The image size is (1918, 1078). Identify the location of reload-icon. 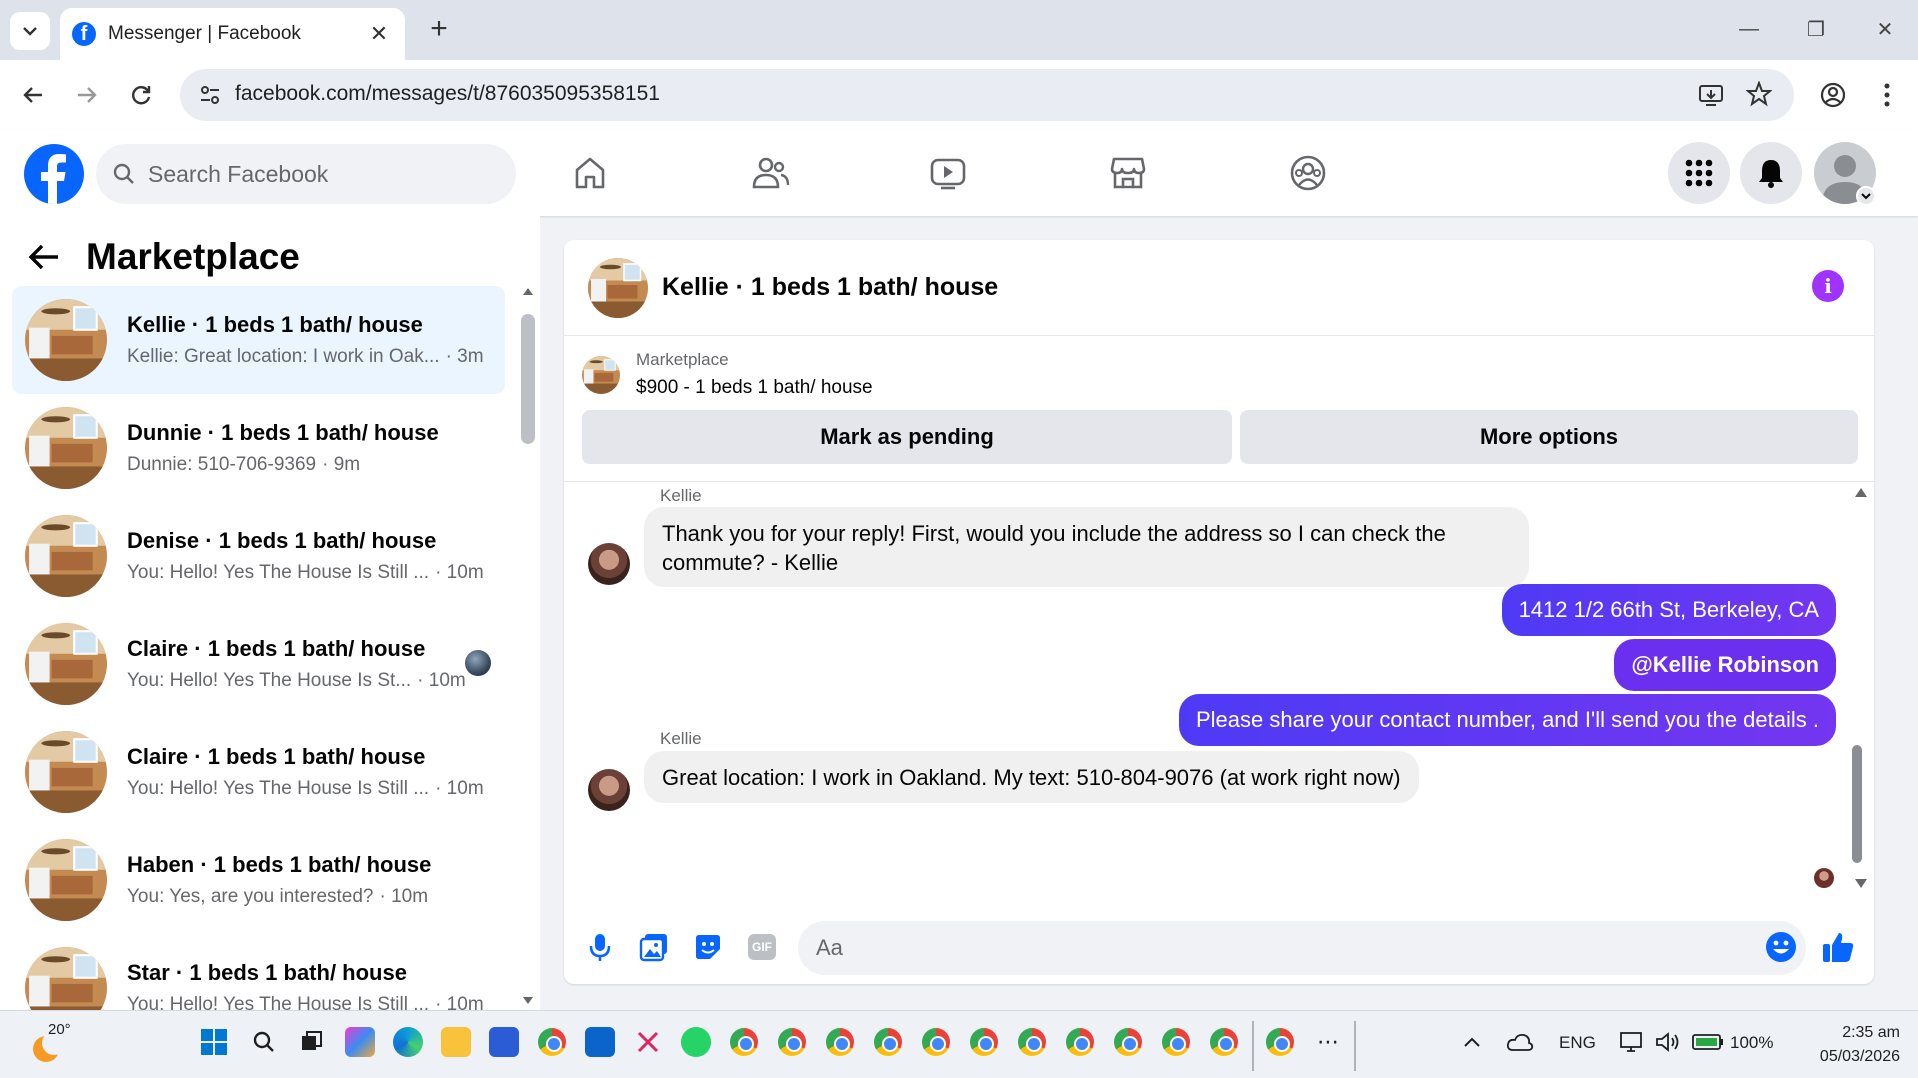
(141, 95).